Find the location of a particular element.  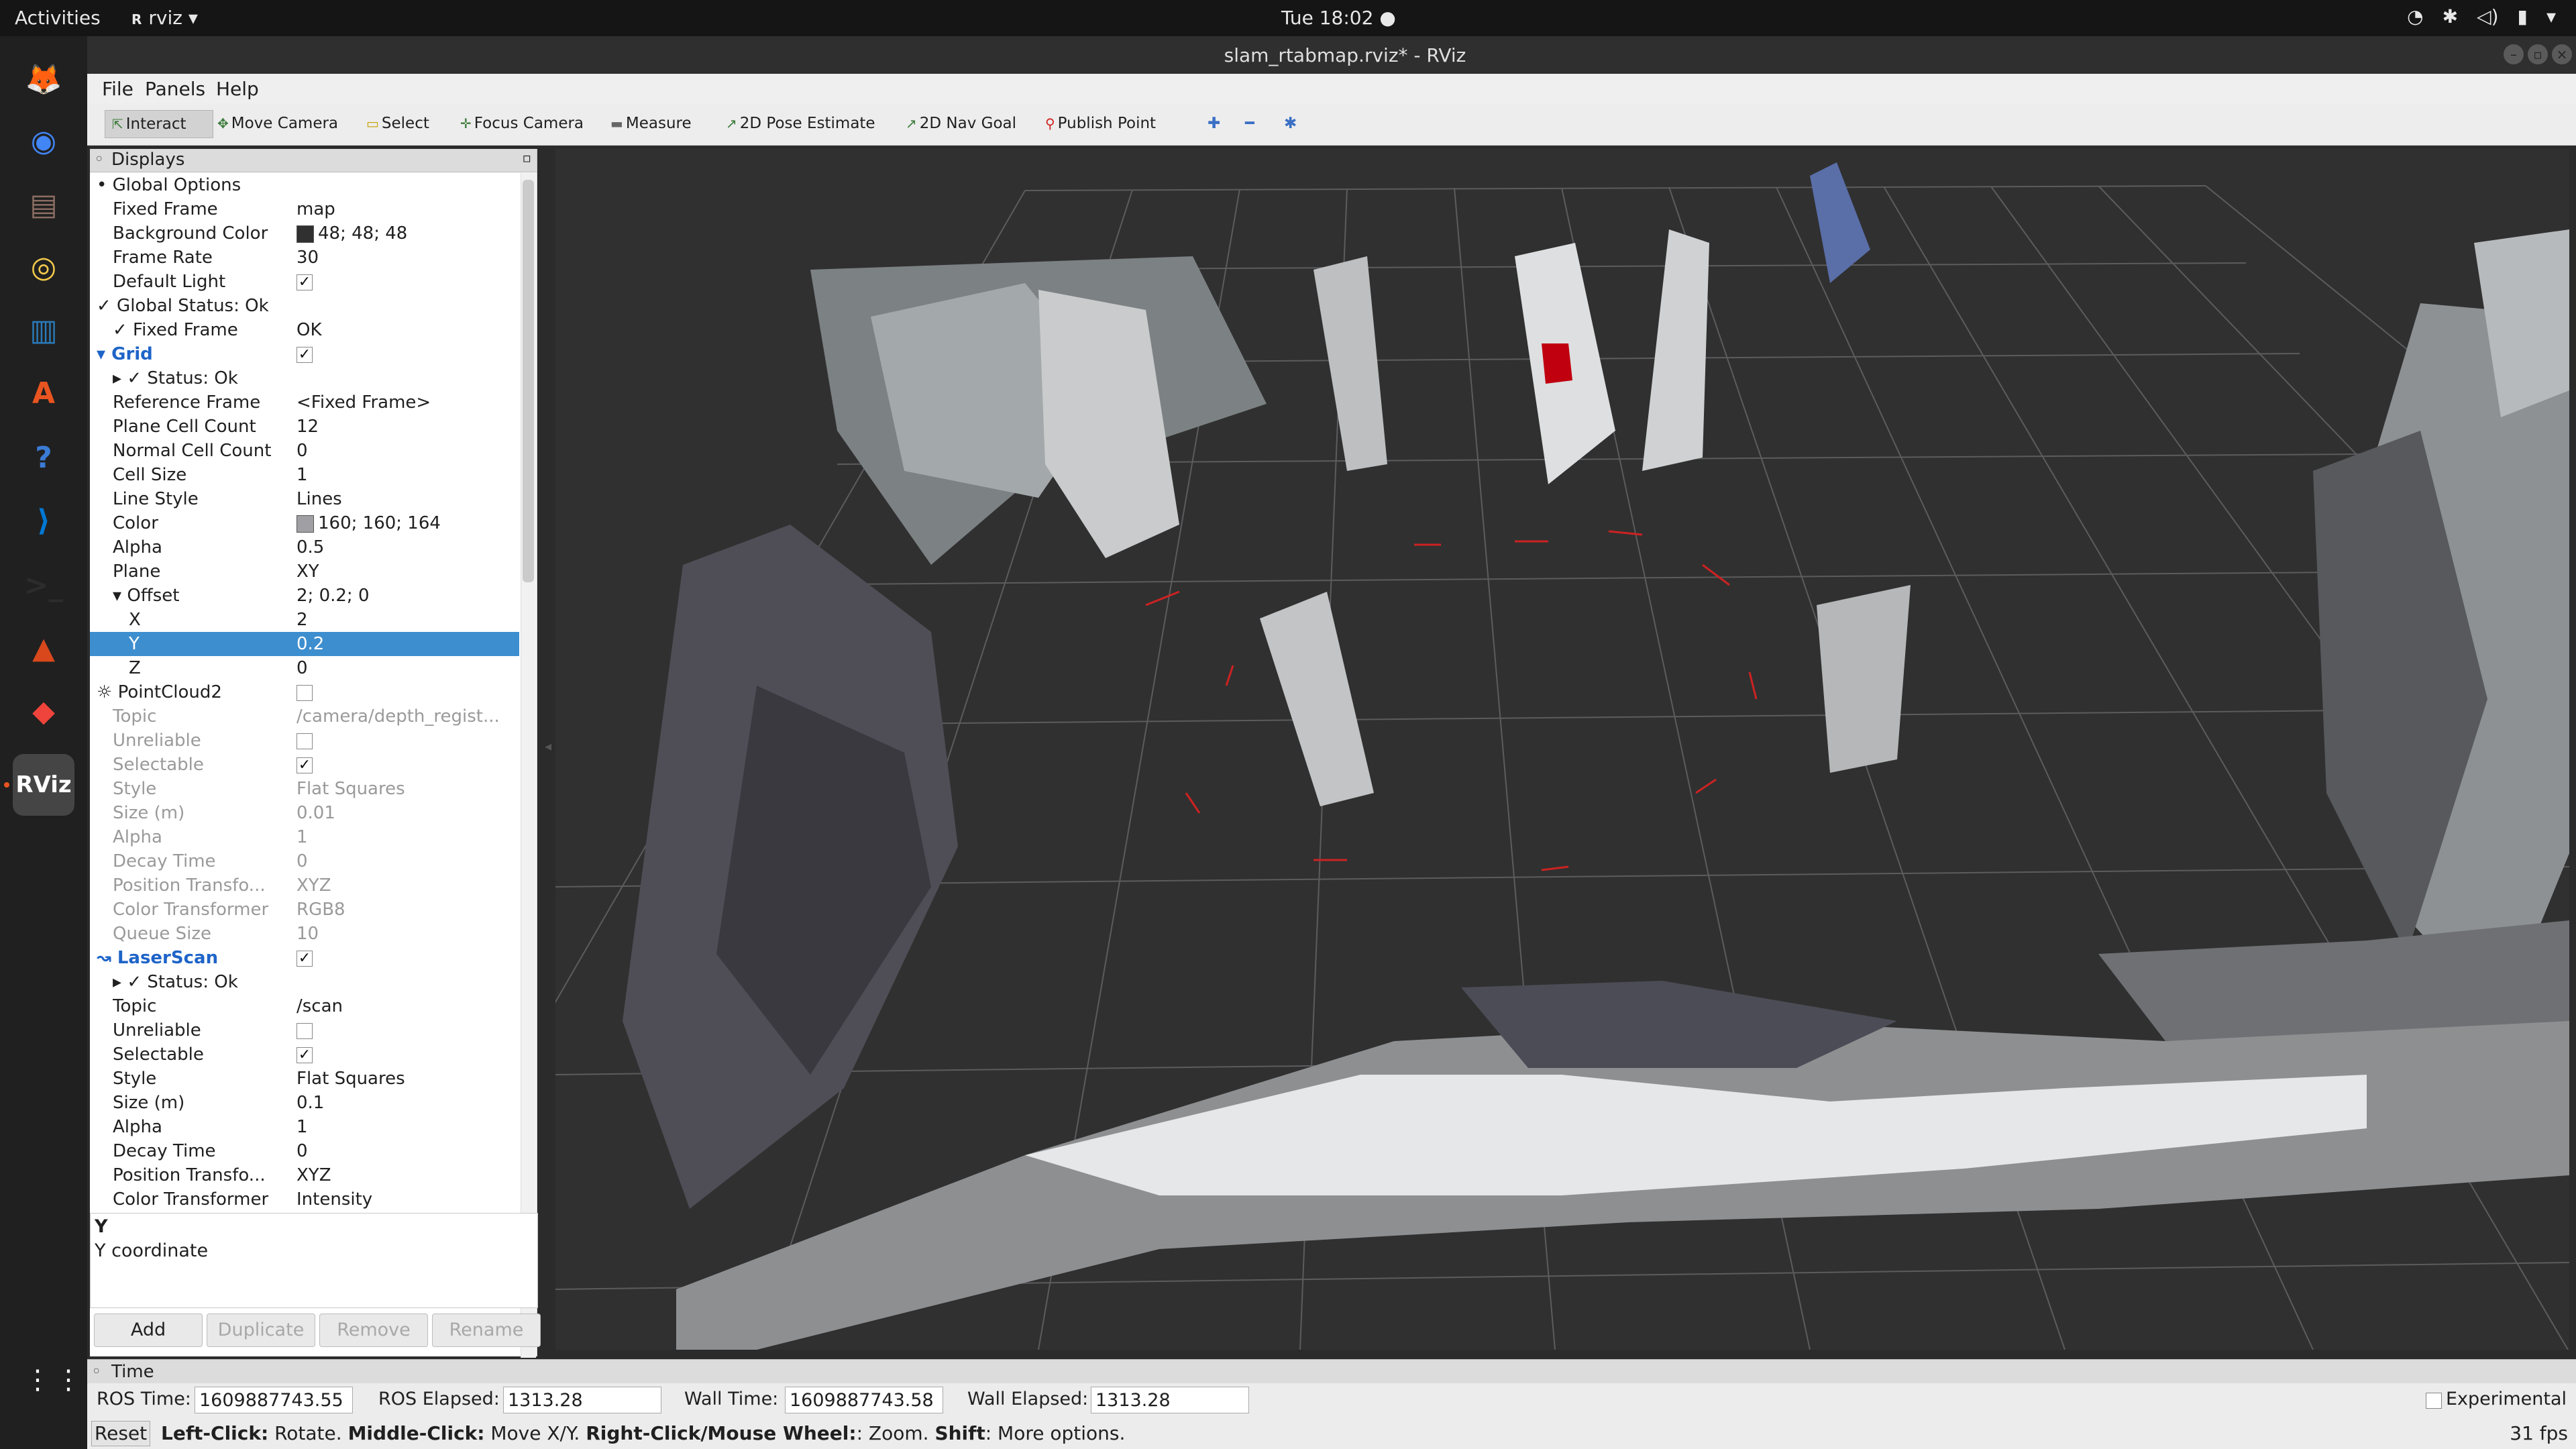

display-row: Plane XY is located at coordinates (304, 571).